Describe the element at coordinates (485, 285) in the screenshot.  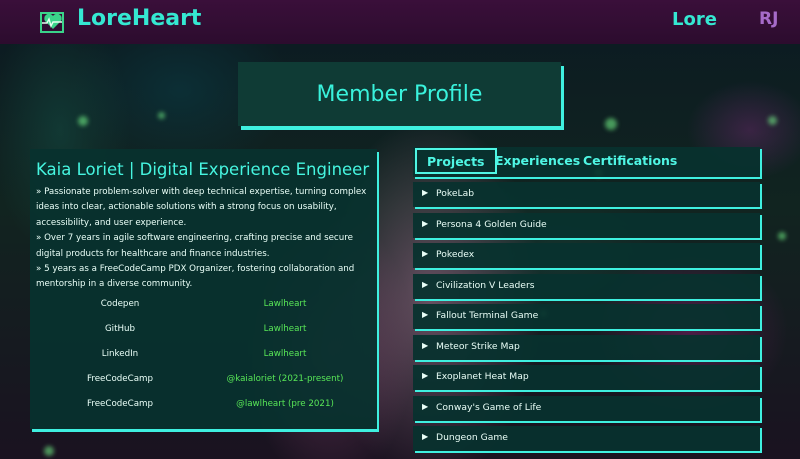
I see `project-label: Civilization V Leaders` at that location.